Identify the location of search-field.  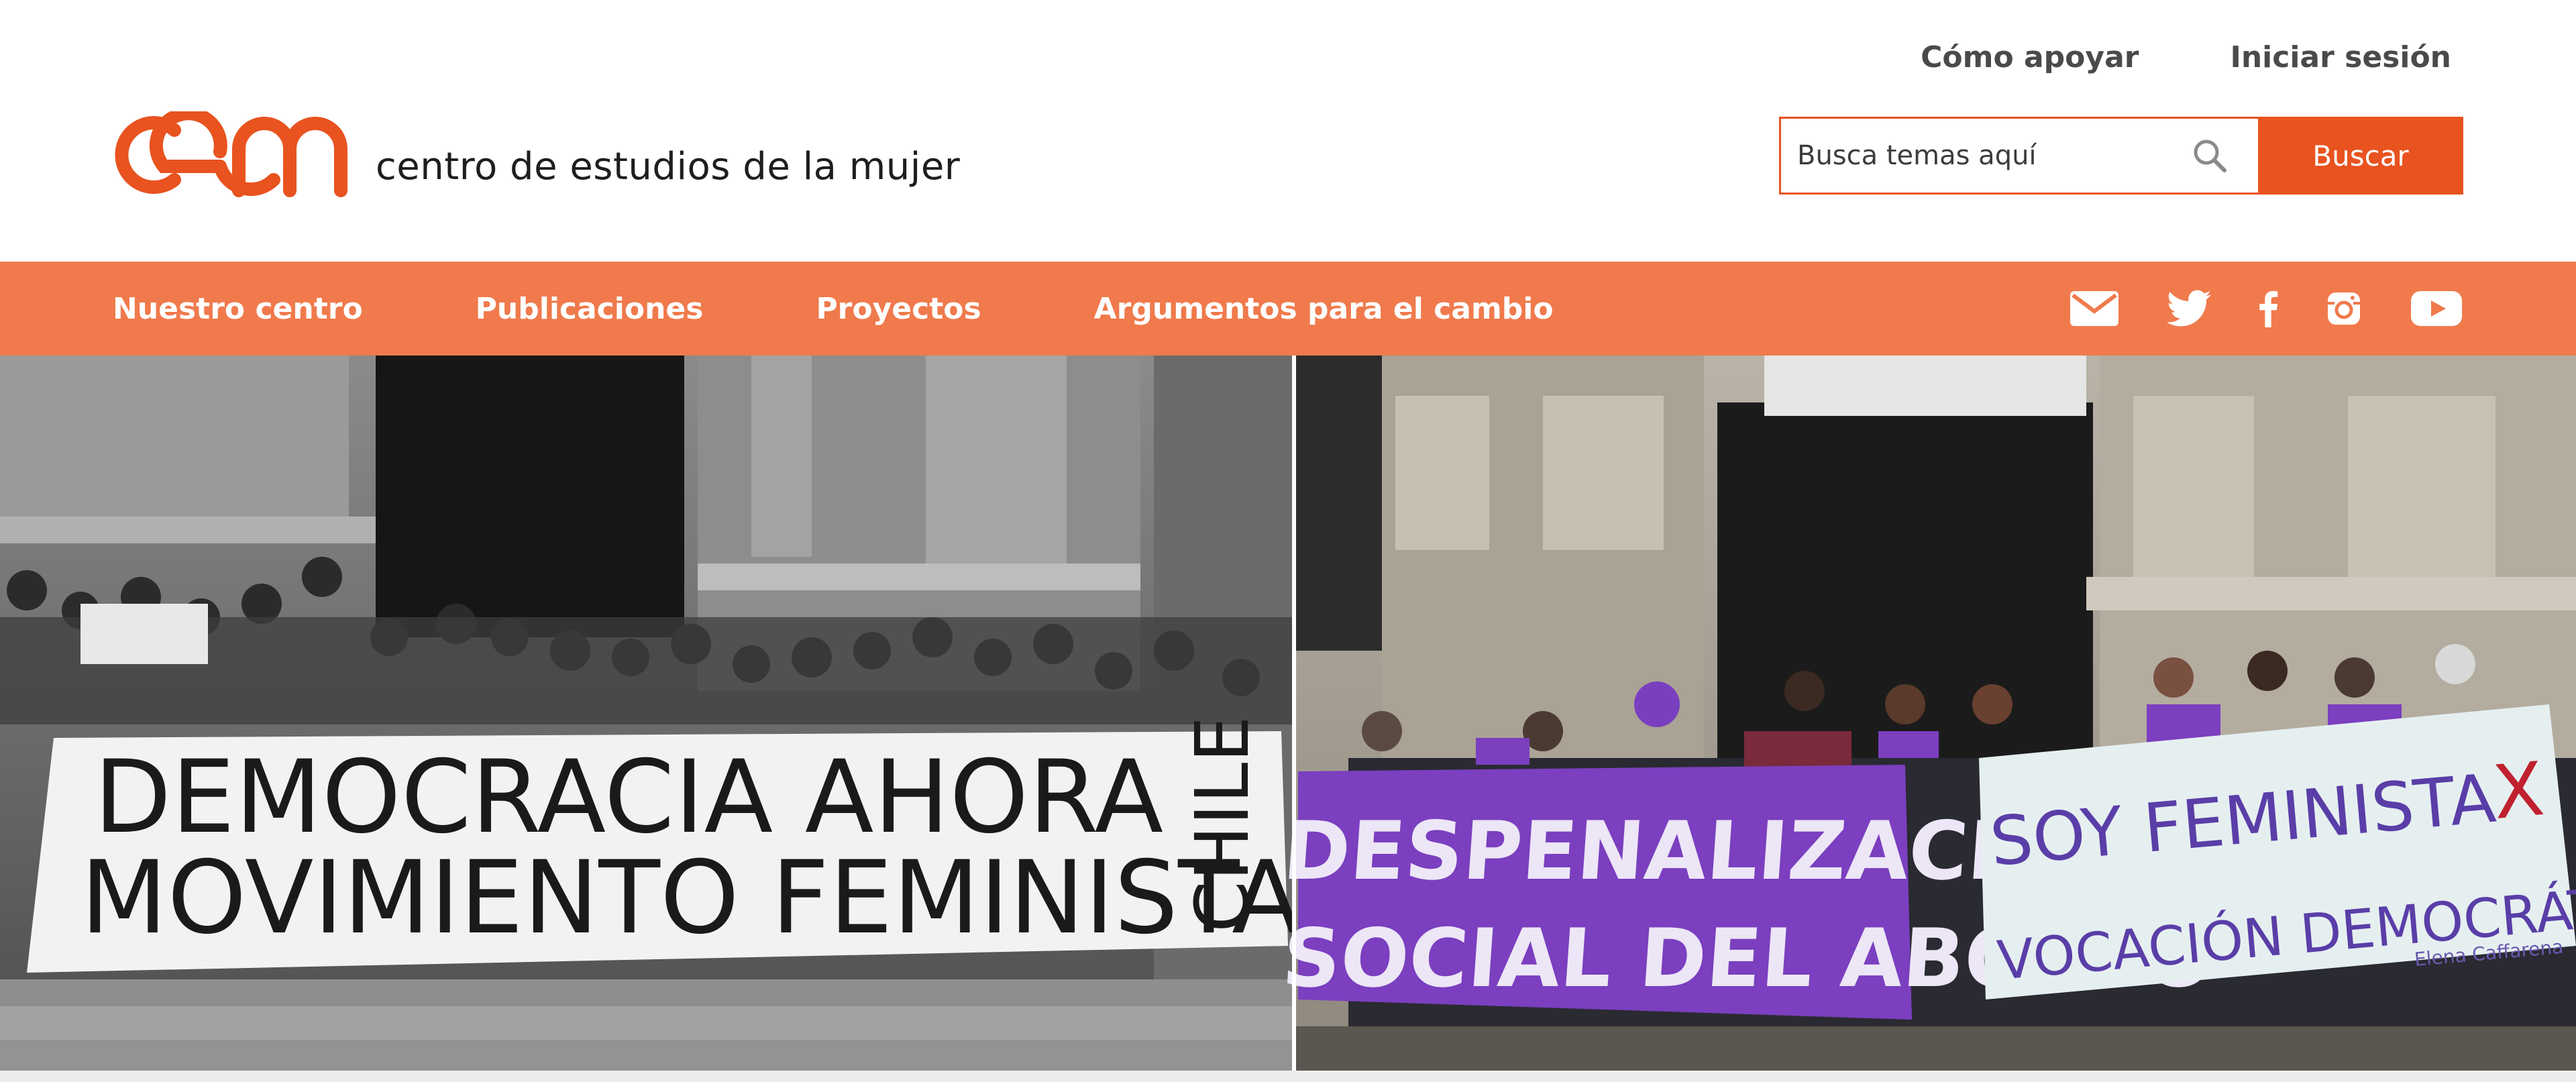
(2018, 156).